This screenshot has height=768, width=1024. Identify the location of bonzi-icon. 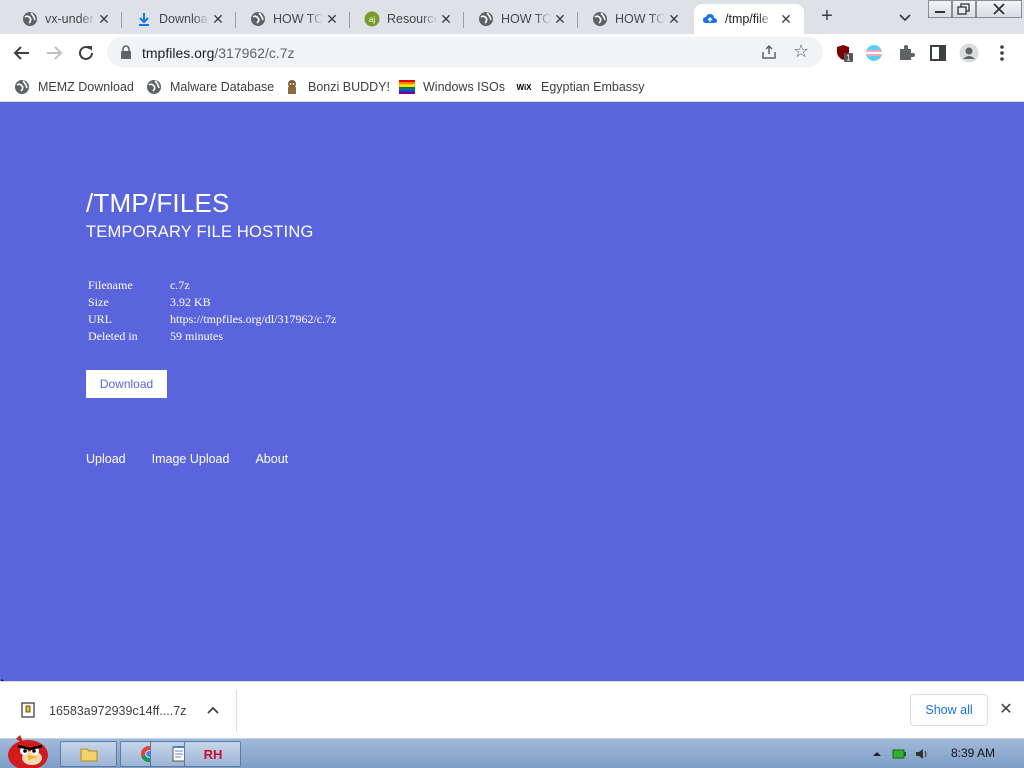
(292, 87).